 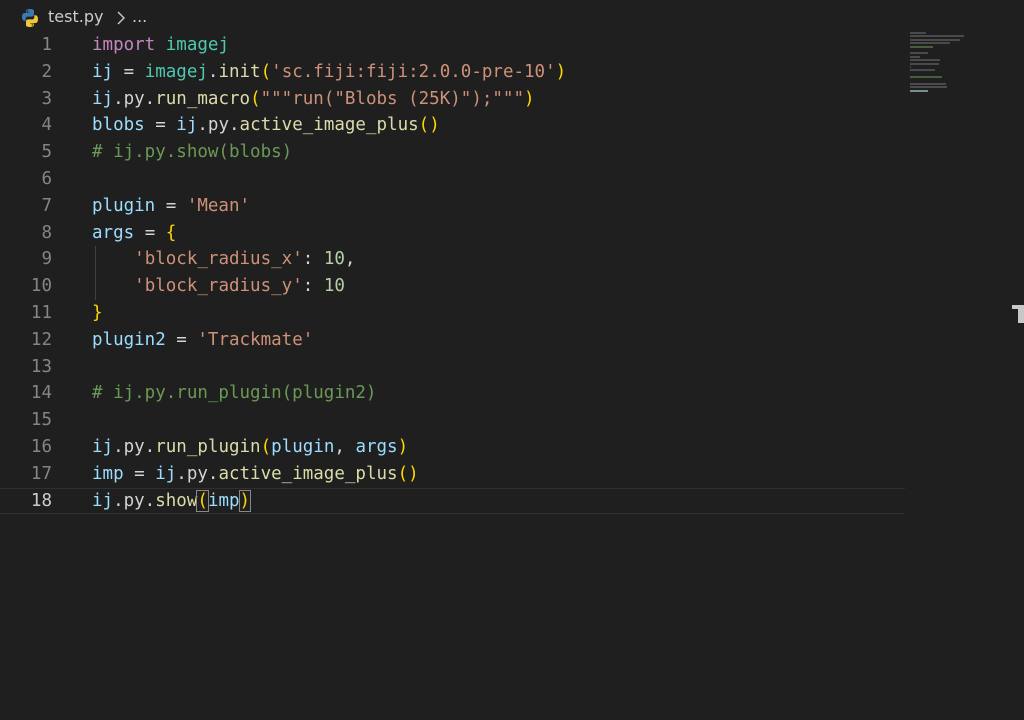 What do you see at coordinates (41, 339) in the screenshot?
I see `line-number: 12` at bounding box center [41, 339].